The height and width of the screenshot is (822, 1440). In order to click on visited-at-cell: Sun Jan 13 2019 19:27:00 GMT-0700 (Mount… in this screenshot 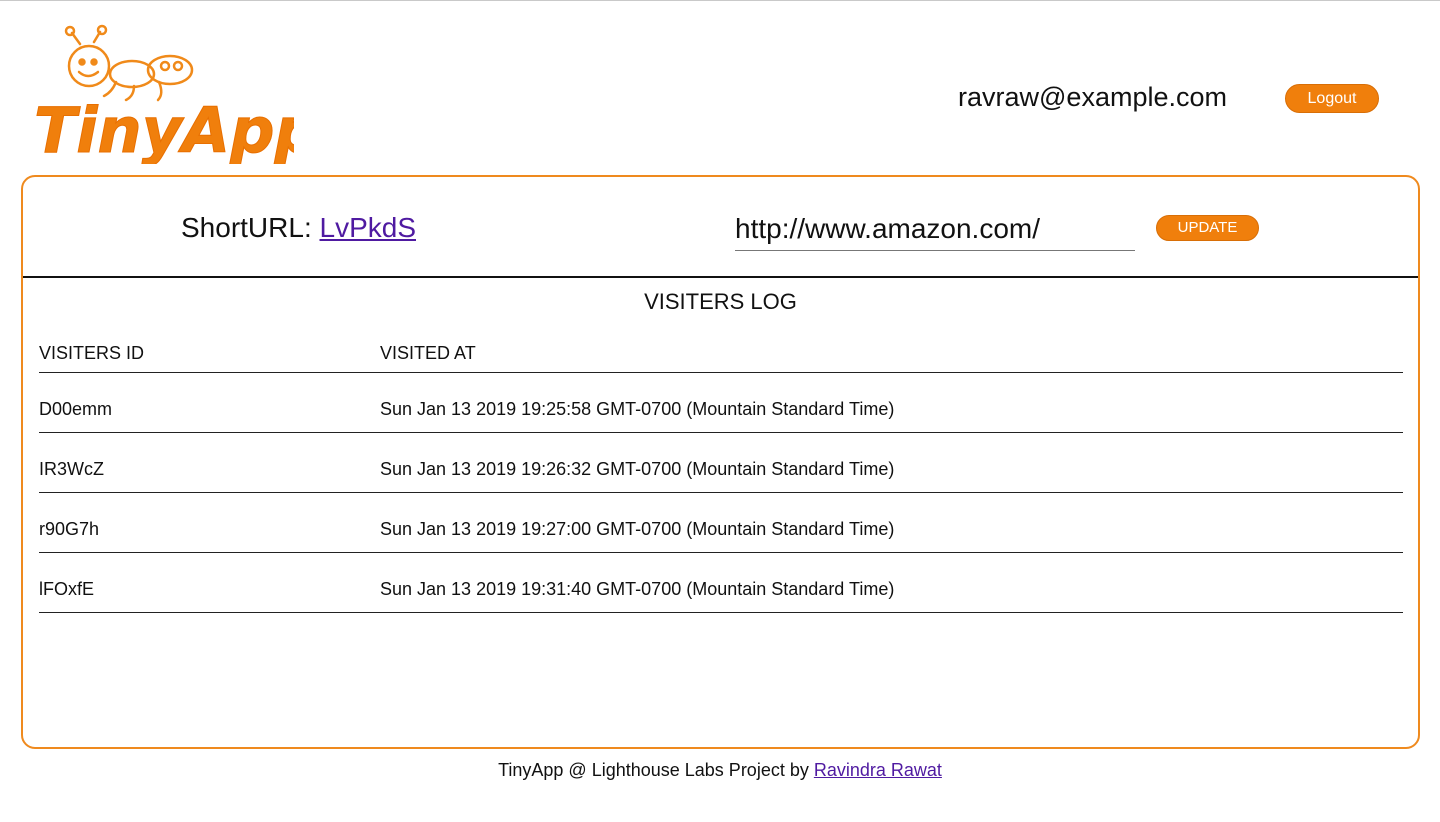, I will do `click(637, 529)`.